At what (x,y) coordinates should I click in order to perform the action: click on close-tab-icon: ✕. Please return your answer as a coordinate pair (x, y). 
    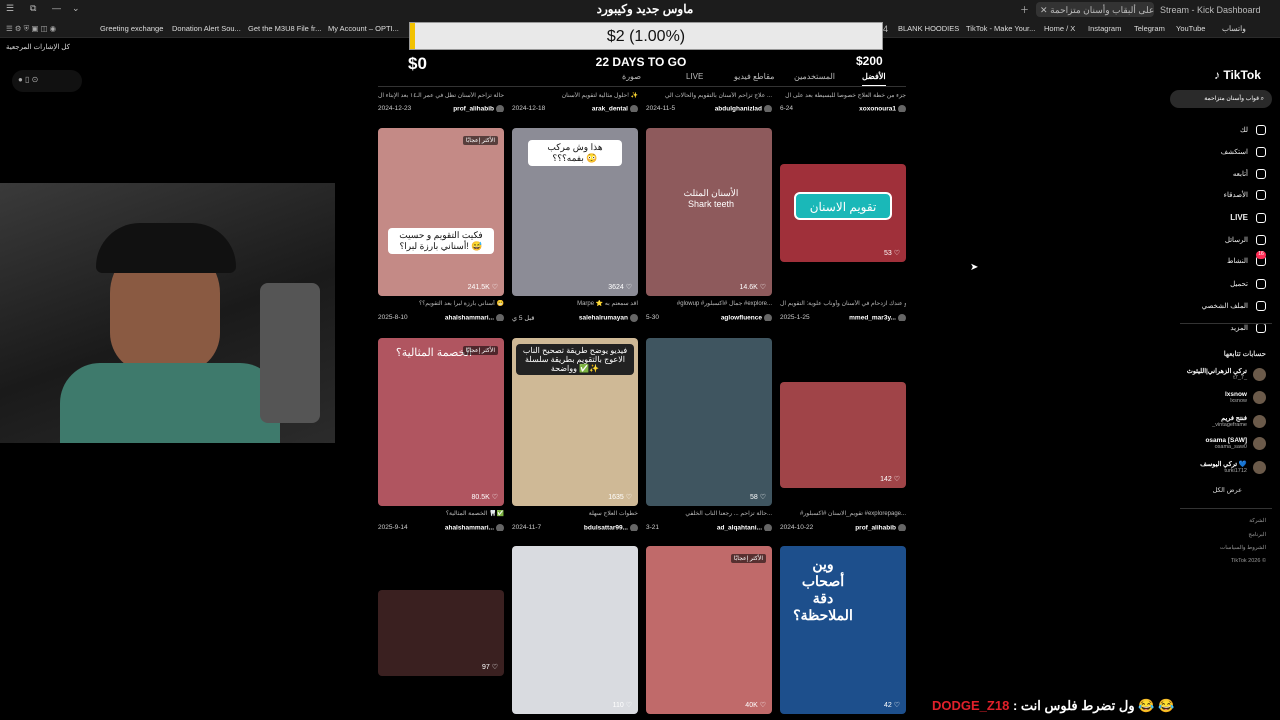
    Looking at the image, I should click on (1044, 10).